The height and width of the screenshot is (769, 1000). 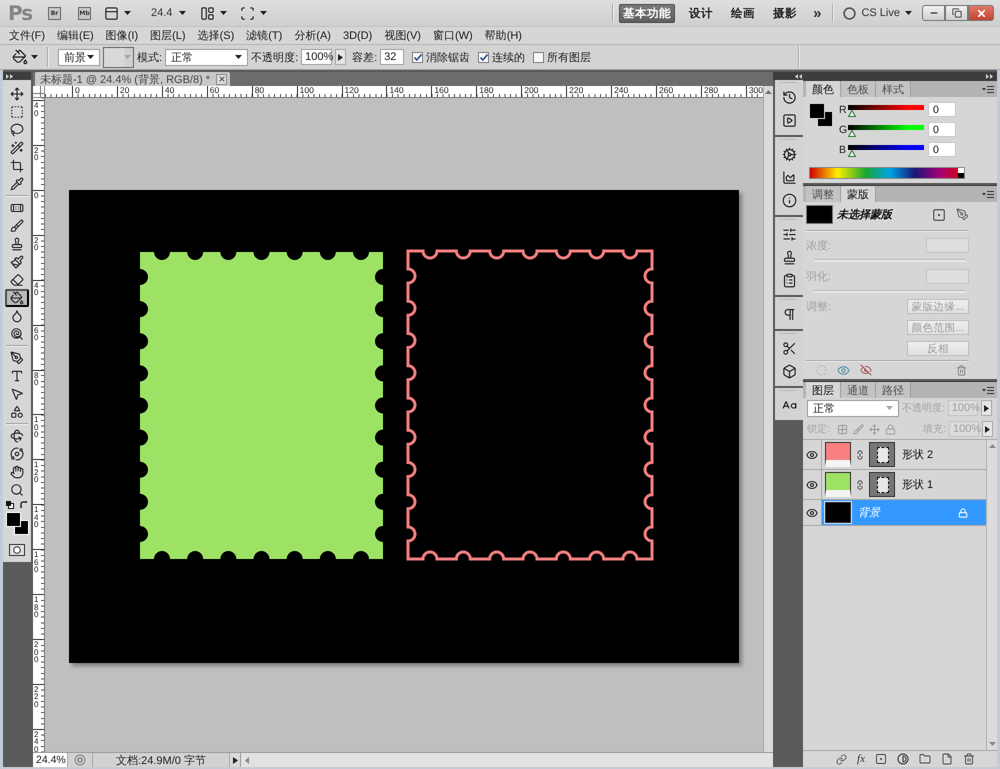 I want to click on panel-tab: 颜色, so click(x=823, y=89).